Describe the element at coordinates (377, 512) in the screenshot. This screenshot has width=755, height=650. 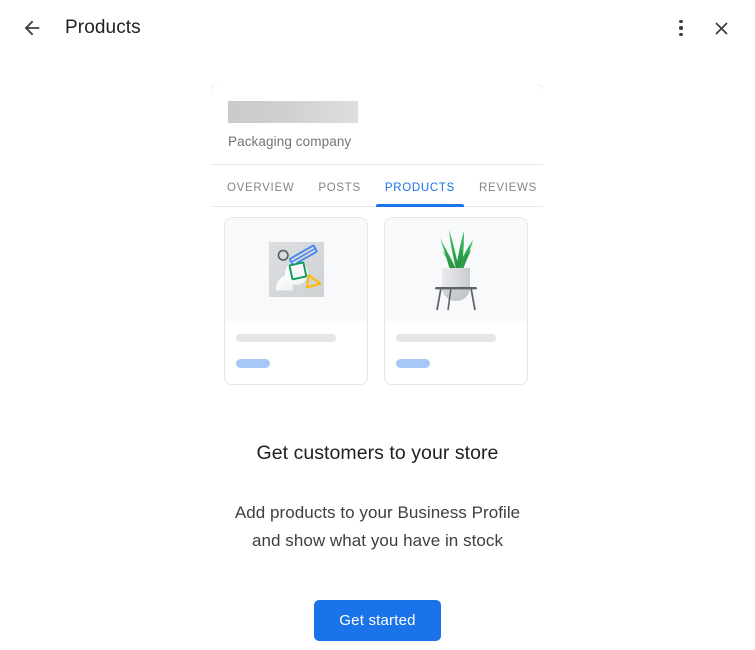
I see `promo-subcopy-line-1: Add products to your Business Profile` at that location.